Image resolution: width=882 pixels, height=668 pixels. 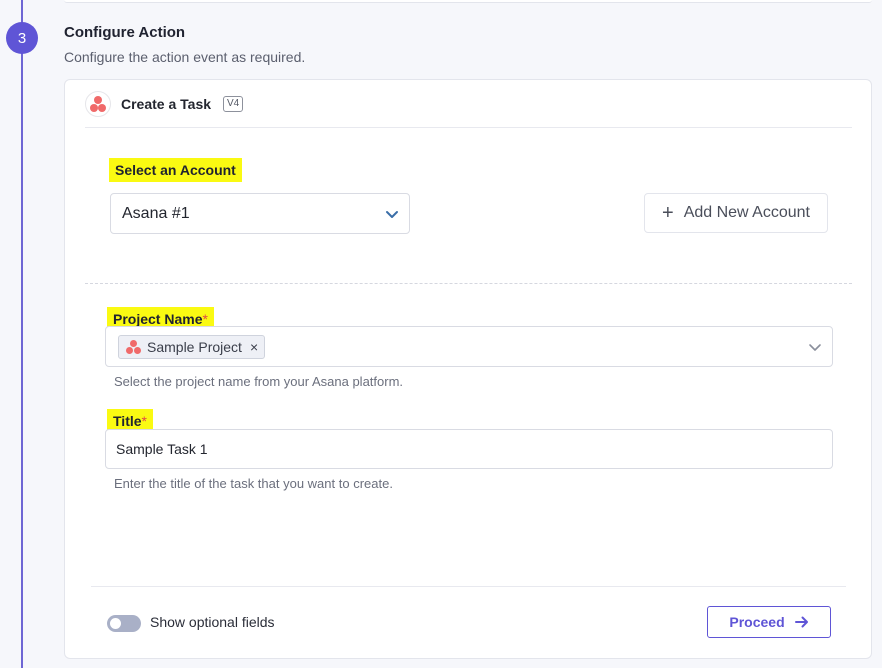 What do you see at coordinates (22, 38) in the screenshot?
I see `step-number-badge: 3` at bounding box center [22, 38].